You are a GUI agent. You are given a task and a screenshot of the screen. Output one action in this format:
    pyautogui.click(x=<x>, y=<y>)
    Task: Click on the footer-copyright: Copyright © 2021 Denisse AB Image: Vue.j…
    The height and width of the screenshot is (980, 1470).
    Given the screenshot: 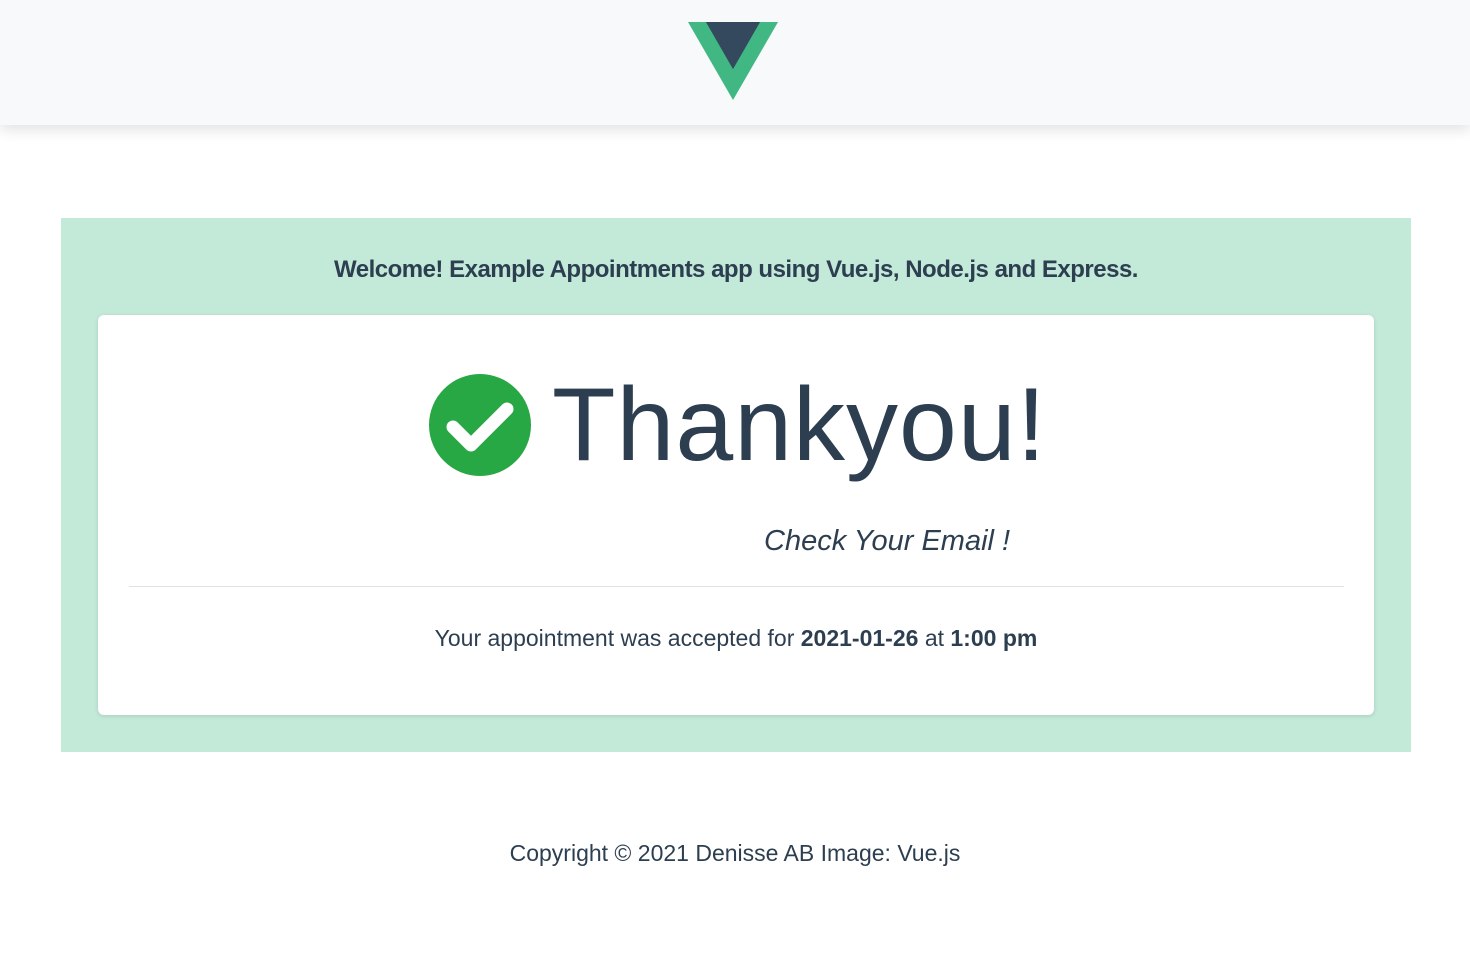 What is the action you would take?
    pyautogui.click(x=735, y=853)
    